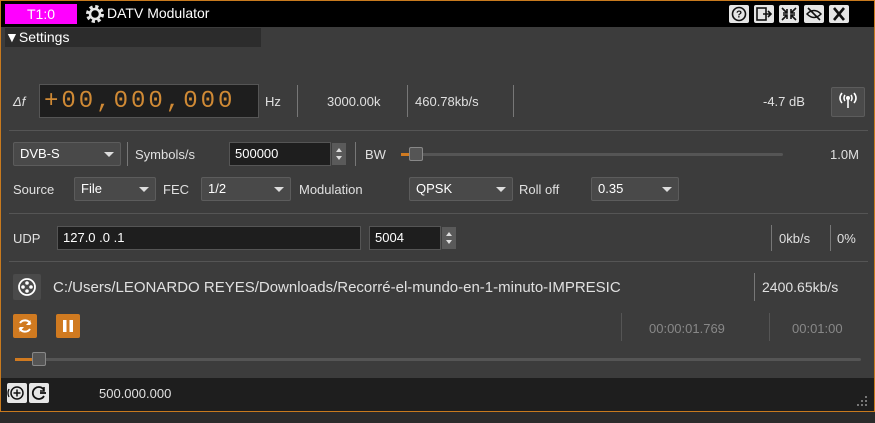 The image size is (875, 423). I want to click on navigation-slider-handle, so click(38, 359).